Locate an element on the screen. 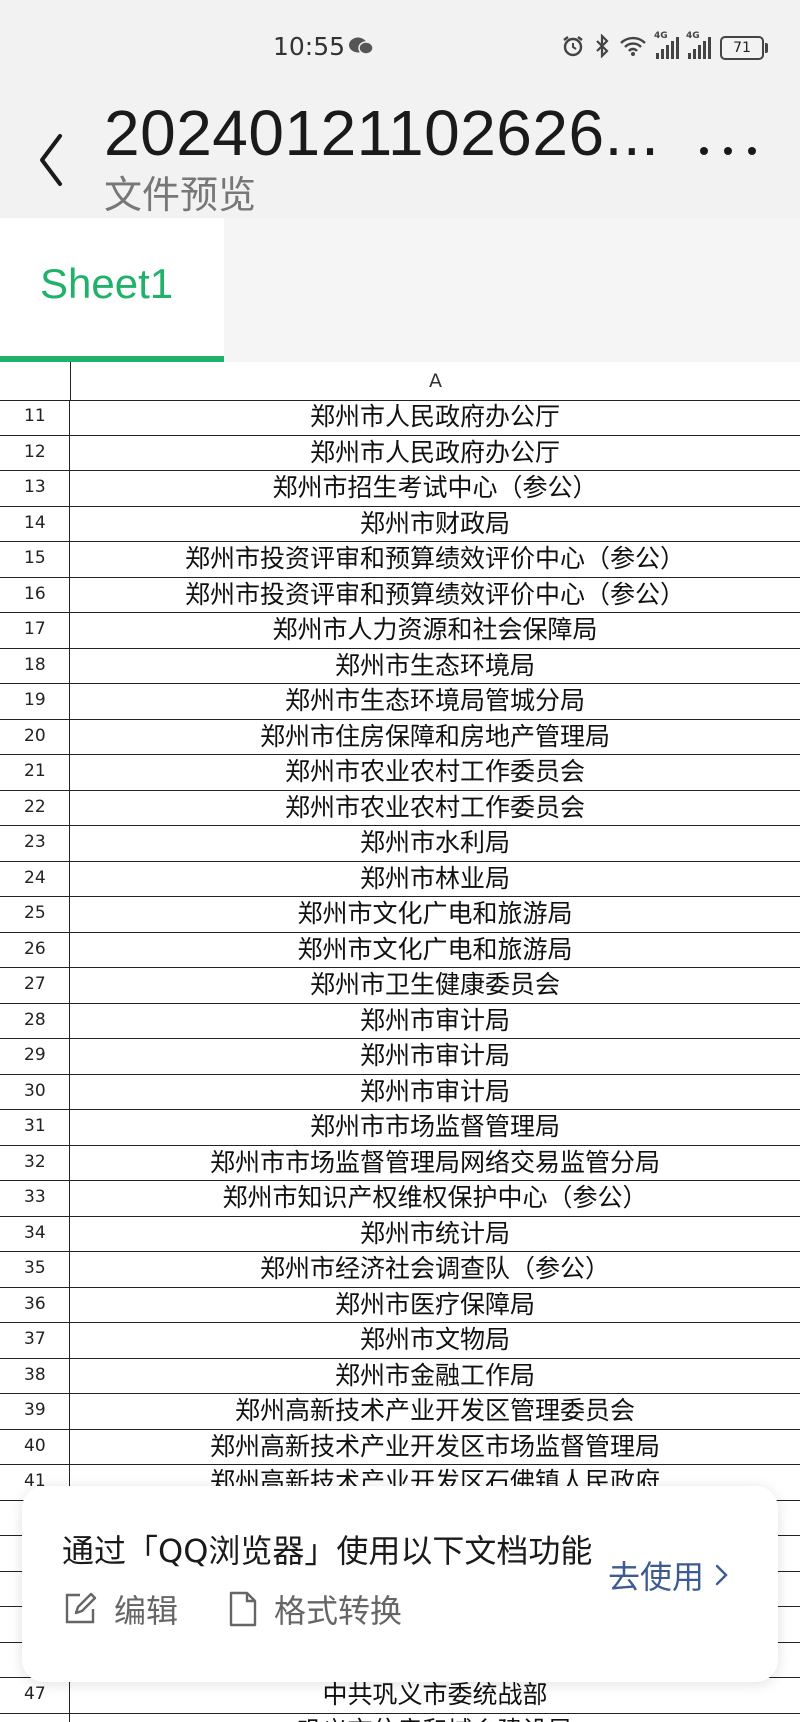 The image size is (800, 1722). cell-a: 郑州市经济社会调查队（参公） is located at coordinates (435, 1269).